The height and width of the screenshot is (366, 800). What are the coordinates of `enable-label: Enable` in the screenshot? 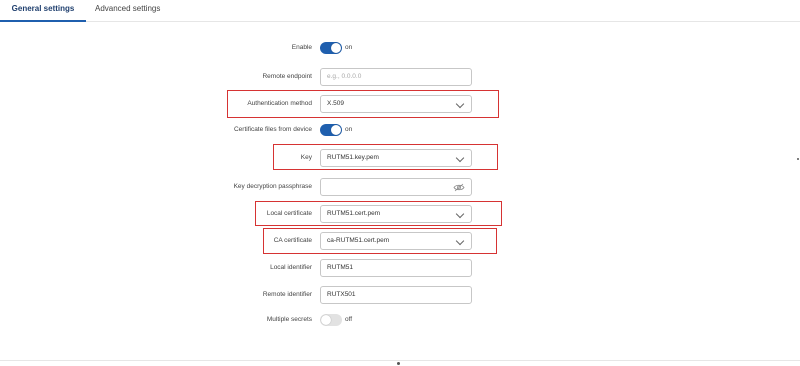 It's located at (301, 47).